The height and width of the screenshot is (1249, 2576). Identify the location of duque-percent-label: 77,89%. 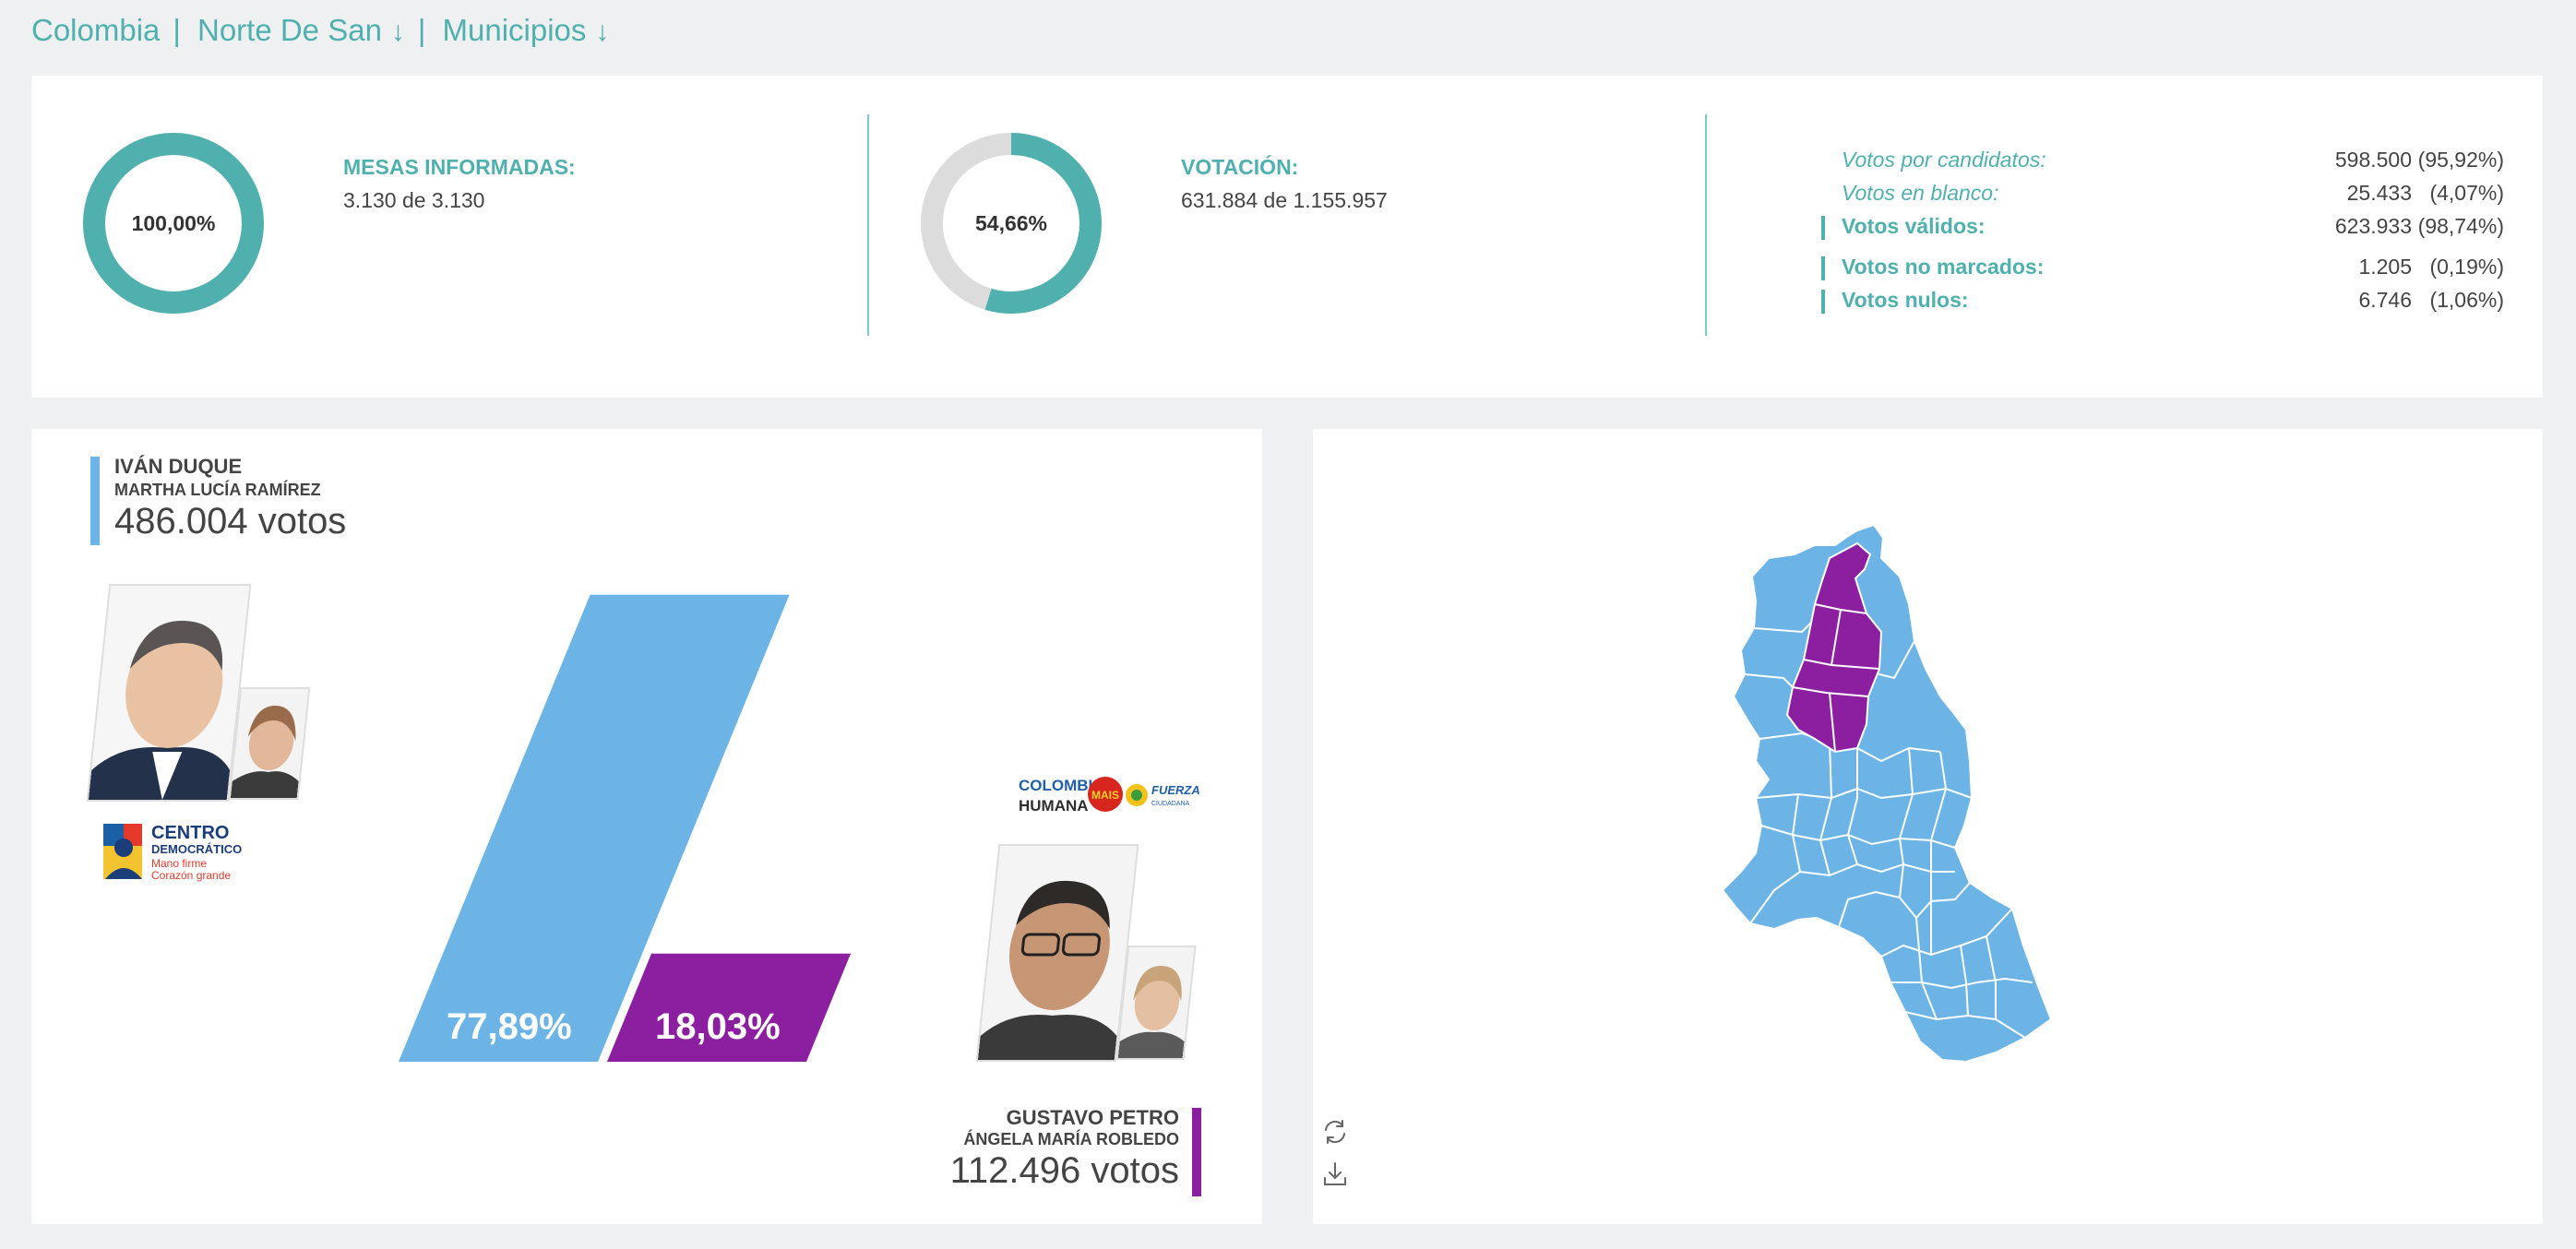
(509, 1026).